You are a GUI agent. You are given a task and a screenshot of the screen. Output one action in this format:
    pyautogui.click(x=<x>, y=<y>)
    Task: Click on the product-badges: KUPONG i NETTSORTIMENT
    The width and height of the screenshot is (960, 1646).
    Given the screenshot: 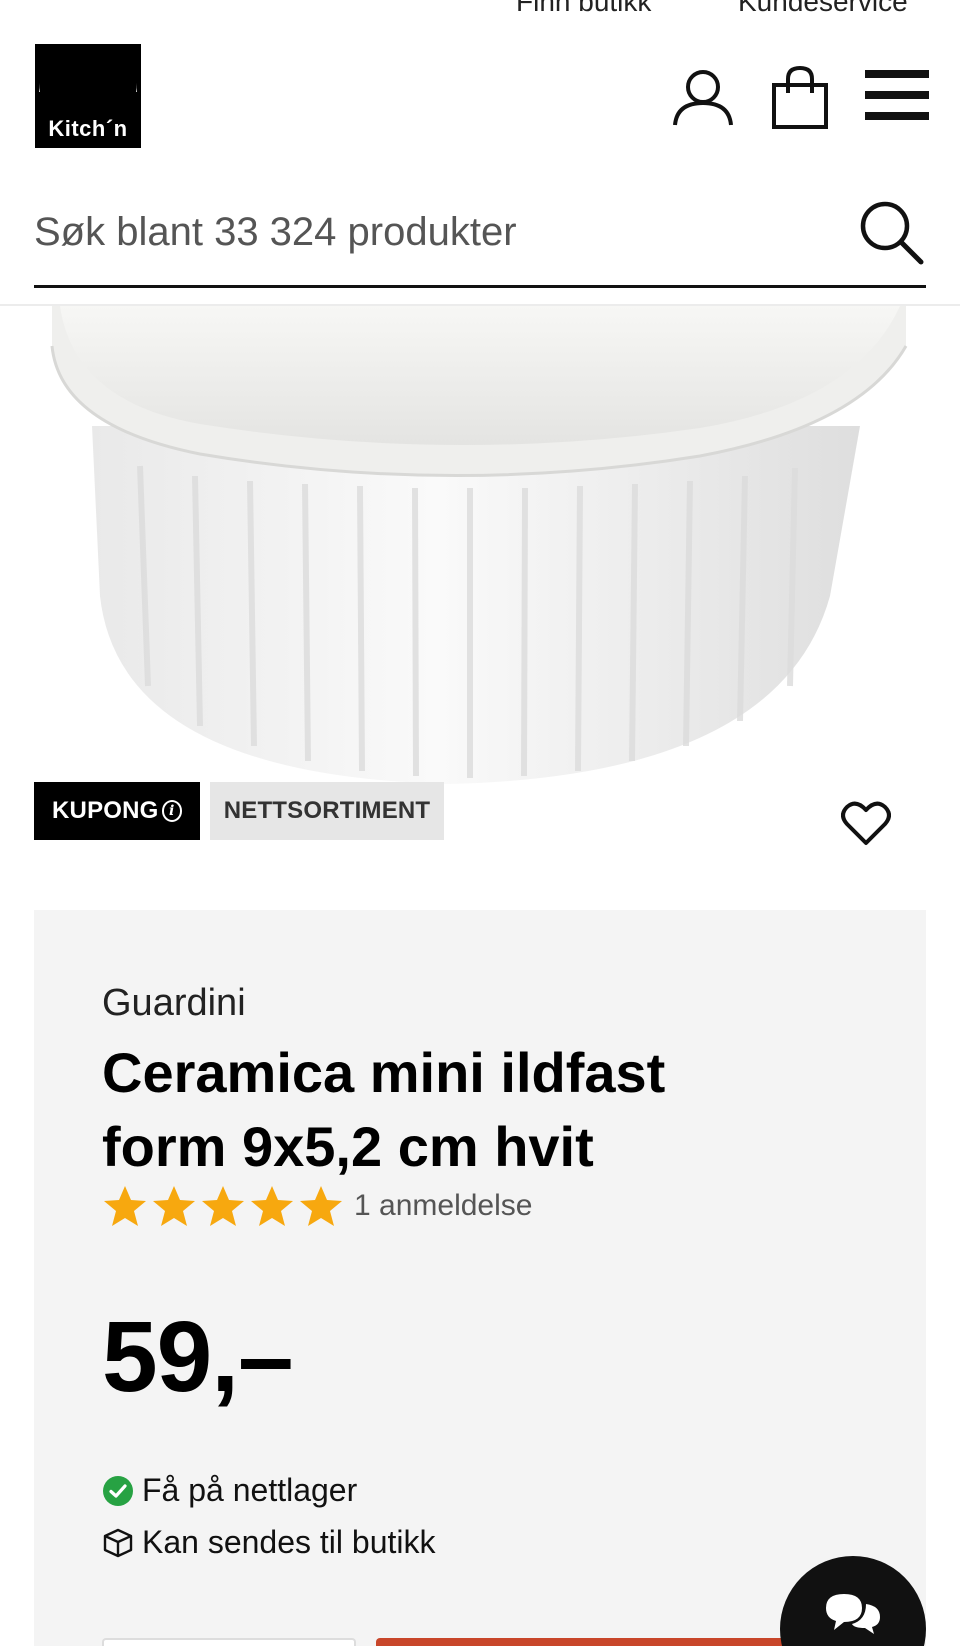 What is the action you would take?
    pyautogui.click(x=239, y=811)
    